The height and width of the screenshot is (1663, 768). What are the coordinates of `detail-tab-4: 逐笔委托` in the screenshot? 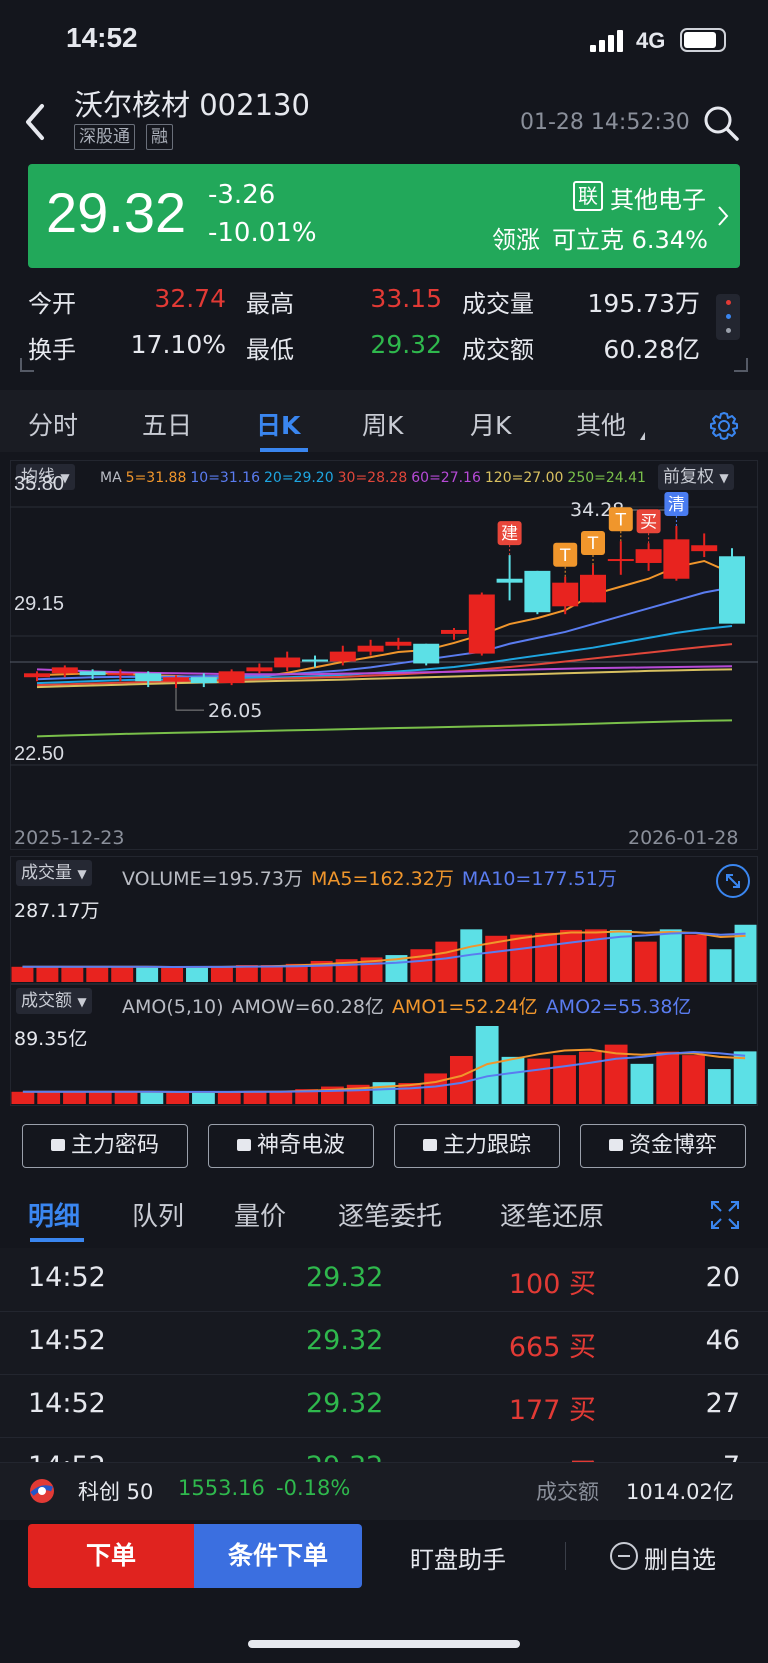 It's located at (390, 1214).